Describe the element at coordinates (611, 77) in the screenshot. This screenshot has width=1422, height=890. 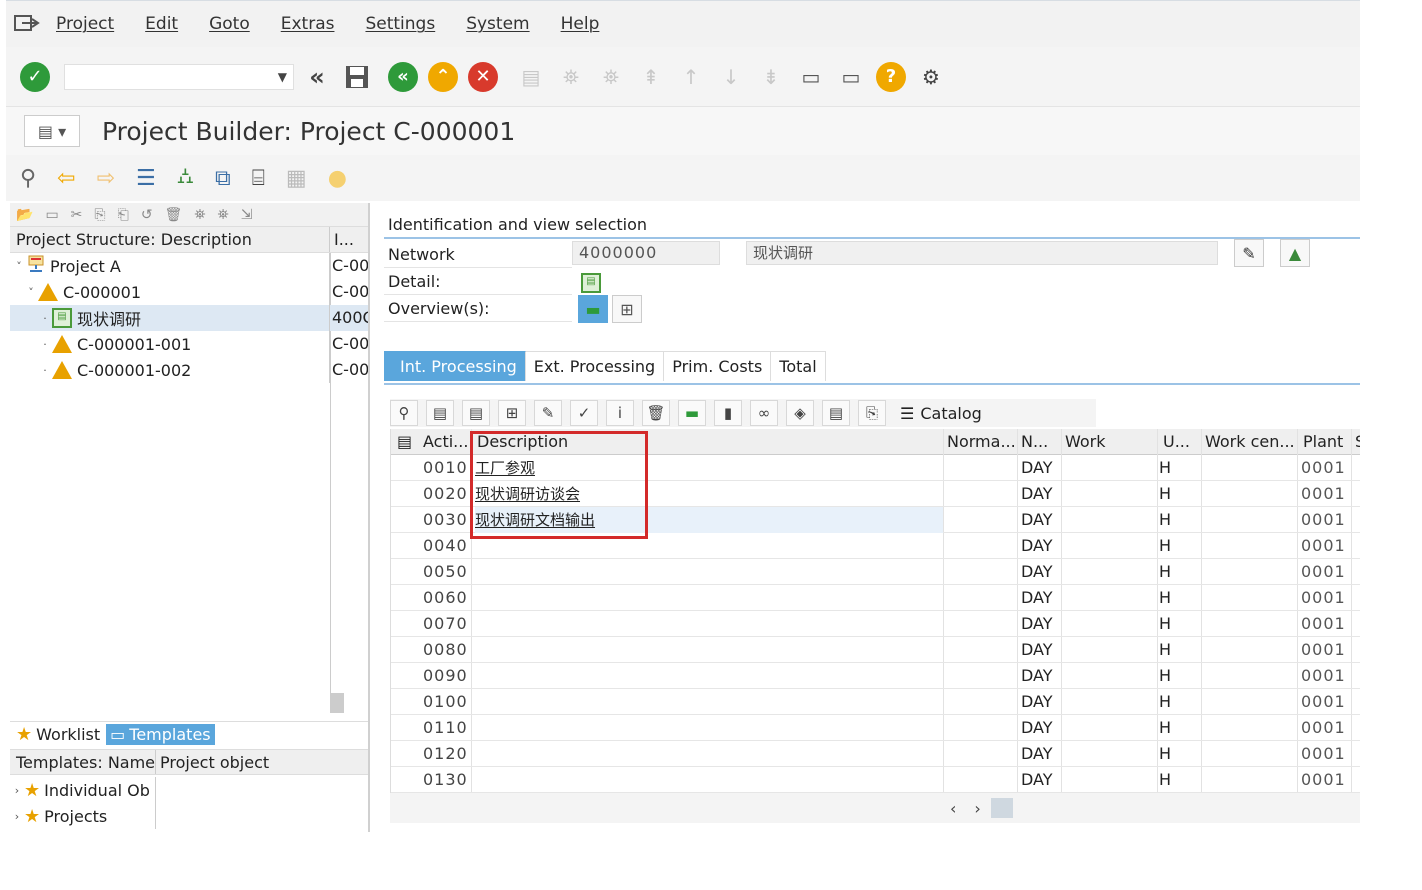
I see `find-next-icon: ⛯` at that location.